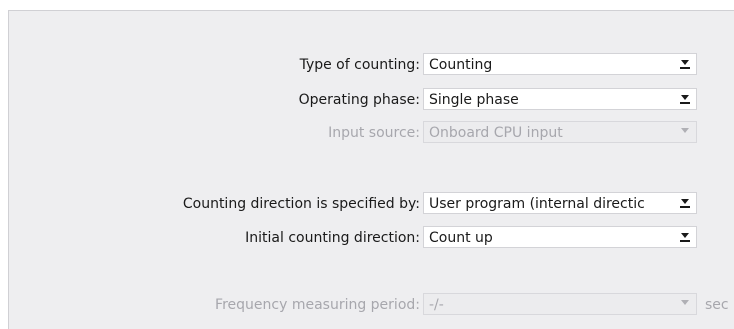 The height and width of the screenshot is (329, 734). I want to click on type-of-counting-dropdown: Counting, so click(560, 64).